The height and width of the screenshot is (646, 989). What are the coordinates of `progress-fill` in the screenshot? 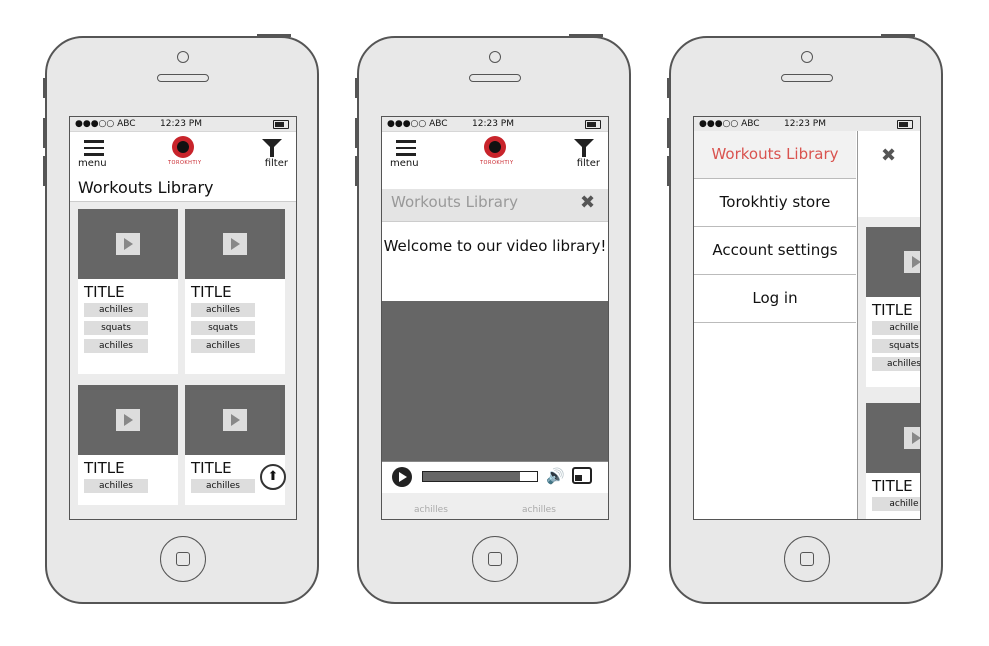 It's located at (471, 476).